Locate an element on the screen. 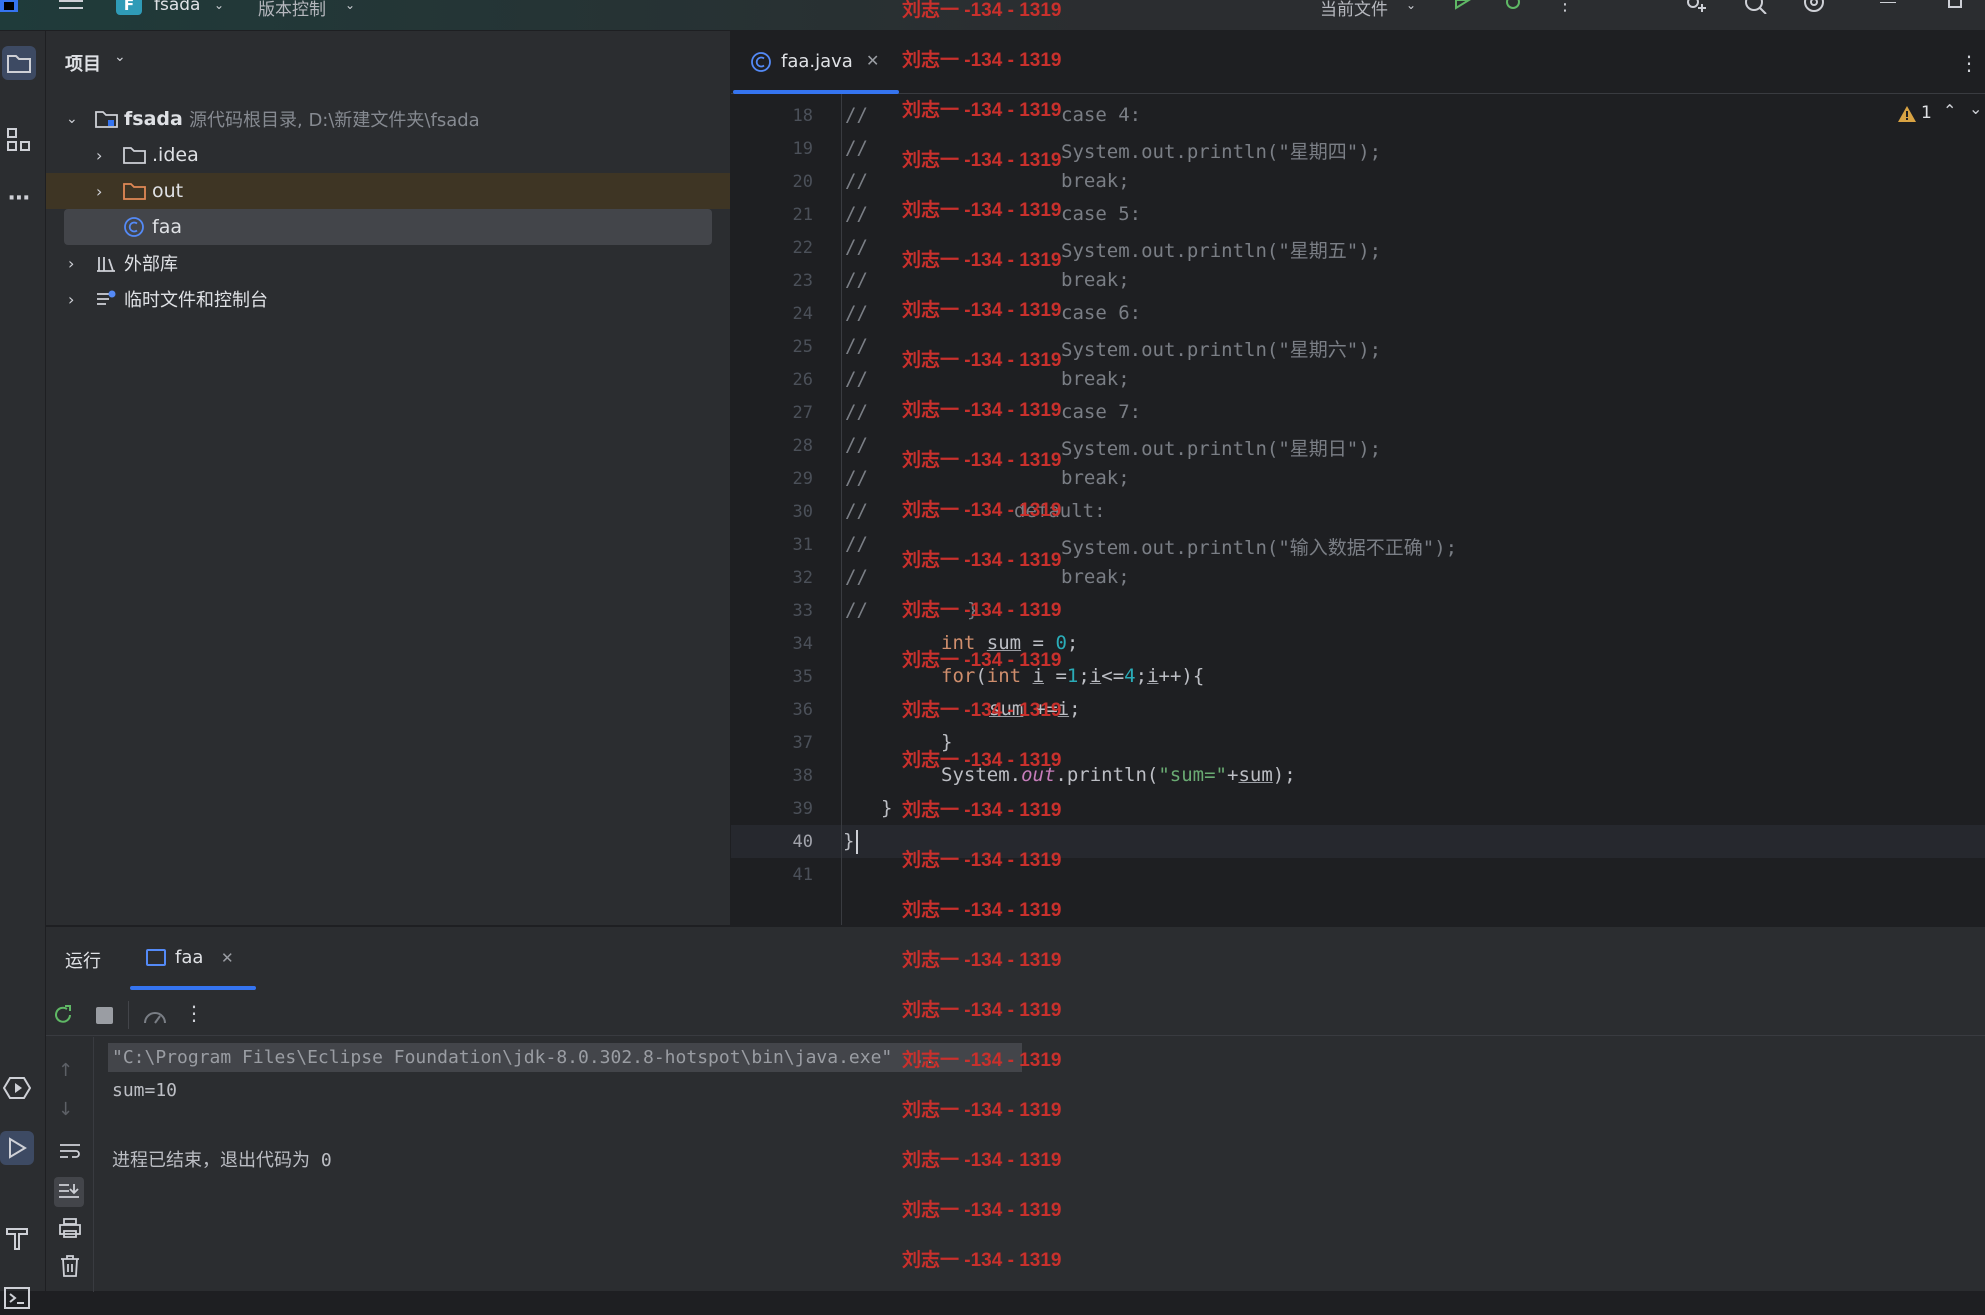  add-user-icon is located at coordinates (1696, 7).